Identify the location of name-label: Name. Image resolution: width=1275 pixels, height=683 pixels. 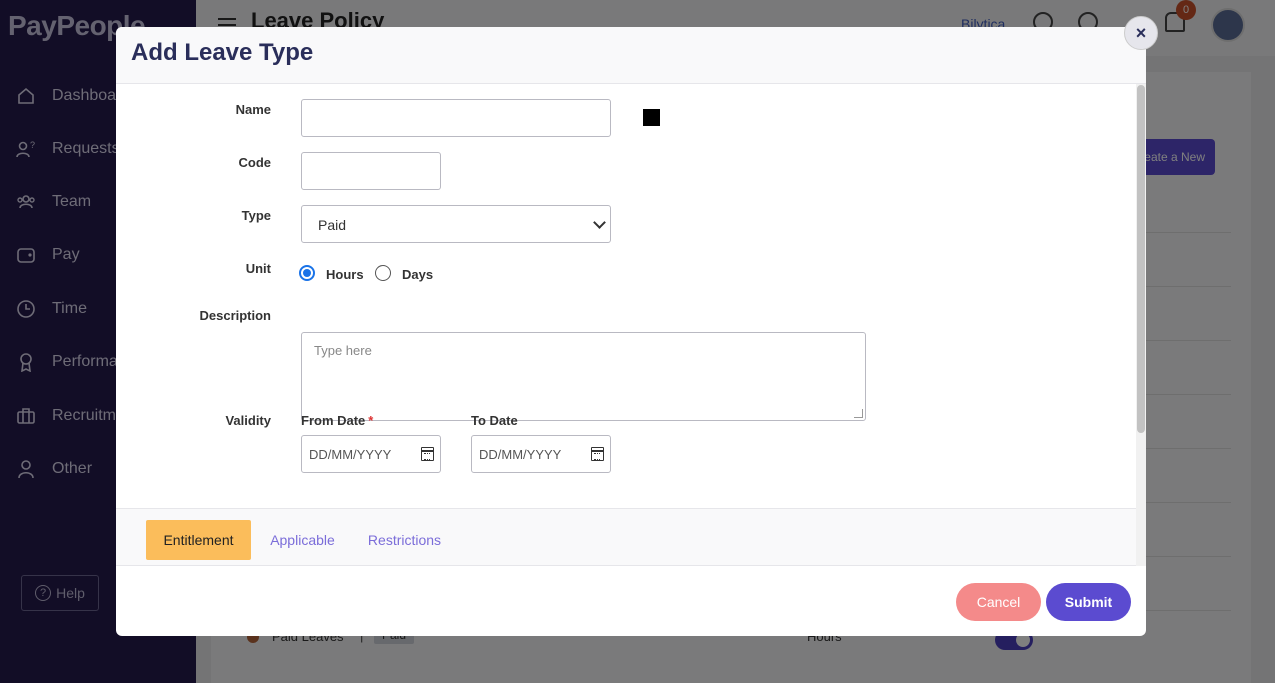
(253, 109).